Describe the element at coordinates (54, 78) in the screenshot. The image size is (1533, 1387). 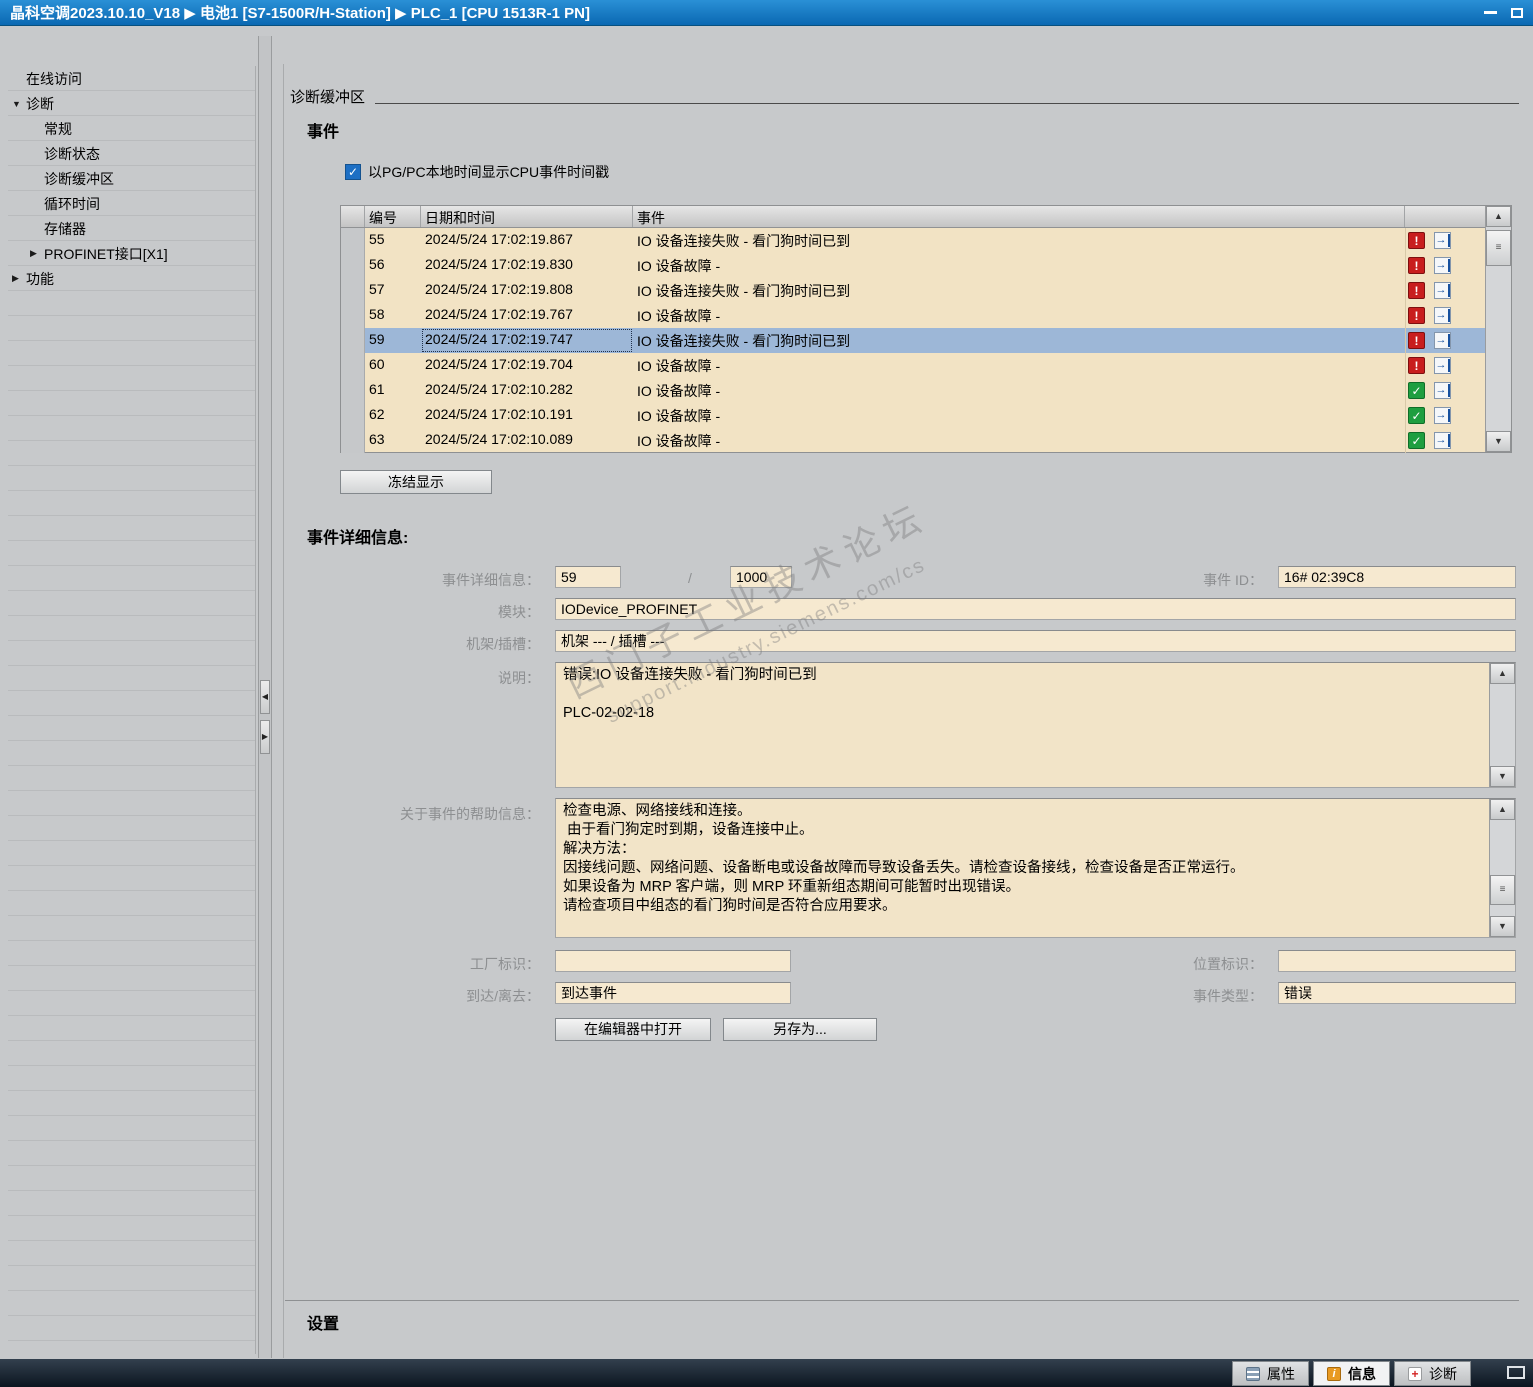
I see `sidebar-item-label: 在线访问` at that location.